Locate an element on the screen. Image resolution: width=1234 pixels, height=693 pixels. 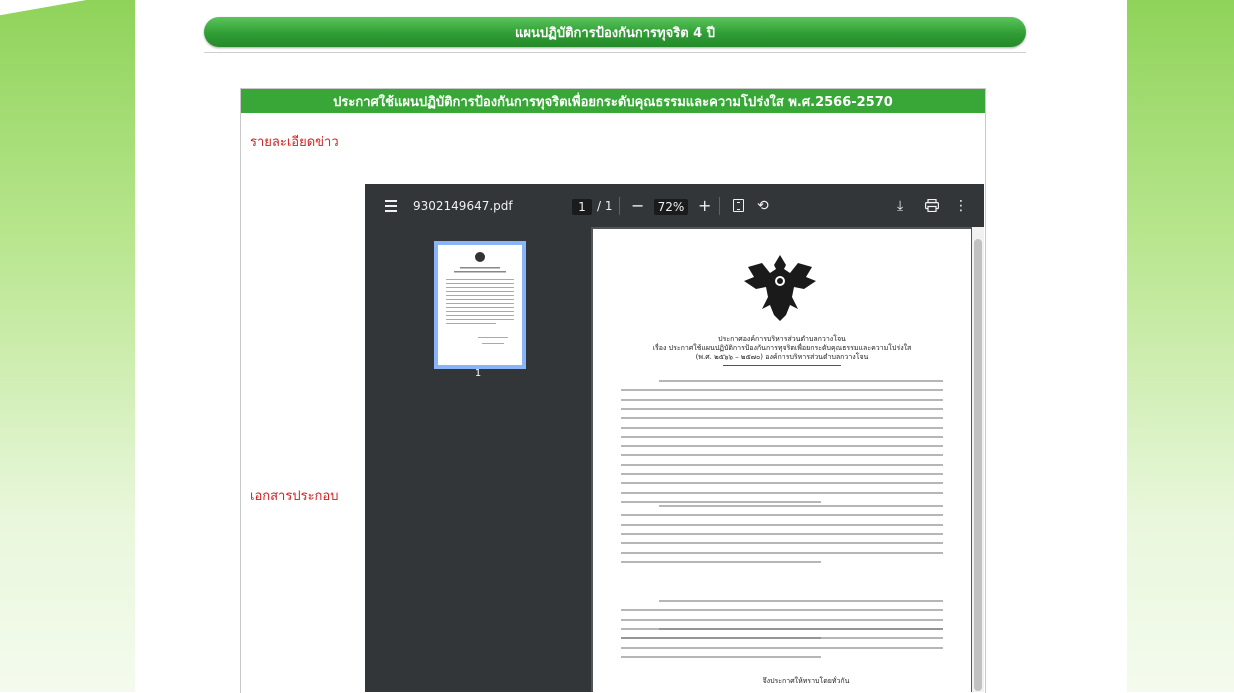
page-title: แผนปฏิบัติการป้องกันการทุจริต 4 ปี is located at coordinates (615, 33).